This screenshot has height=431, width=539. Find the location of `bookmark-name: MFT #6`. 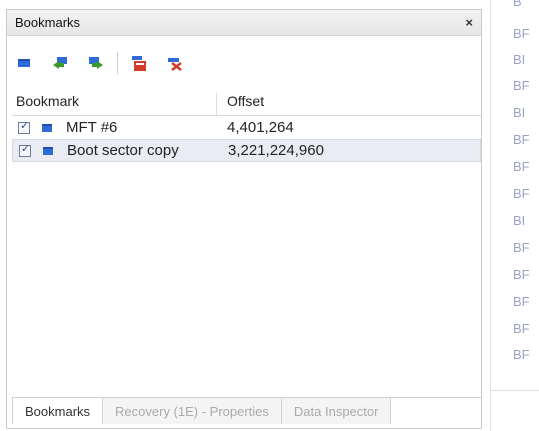

bookmark-name: MFT #6 is located at coordinates (92, 127).